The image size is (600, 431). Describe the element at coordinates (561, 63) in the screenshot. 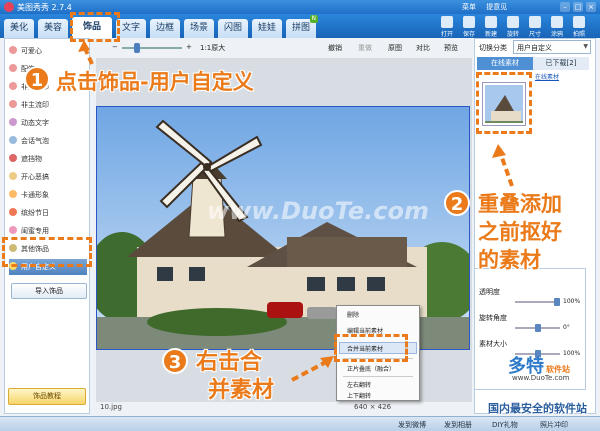

I see `tab-downloaded: 已下载[2]` at that location.